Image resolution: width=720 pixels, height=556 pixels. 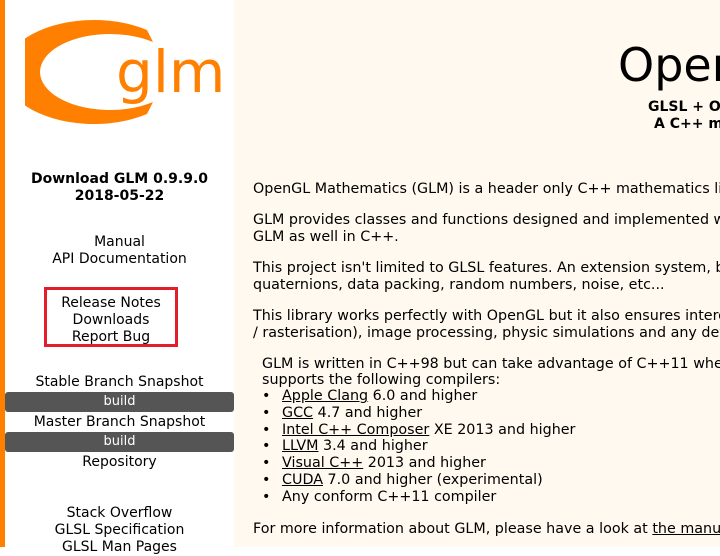 What do you see at coordinates (170, 72) in the screenshot?
I see `logo-text: glm` at bounding box center [170, 72].